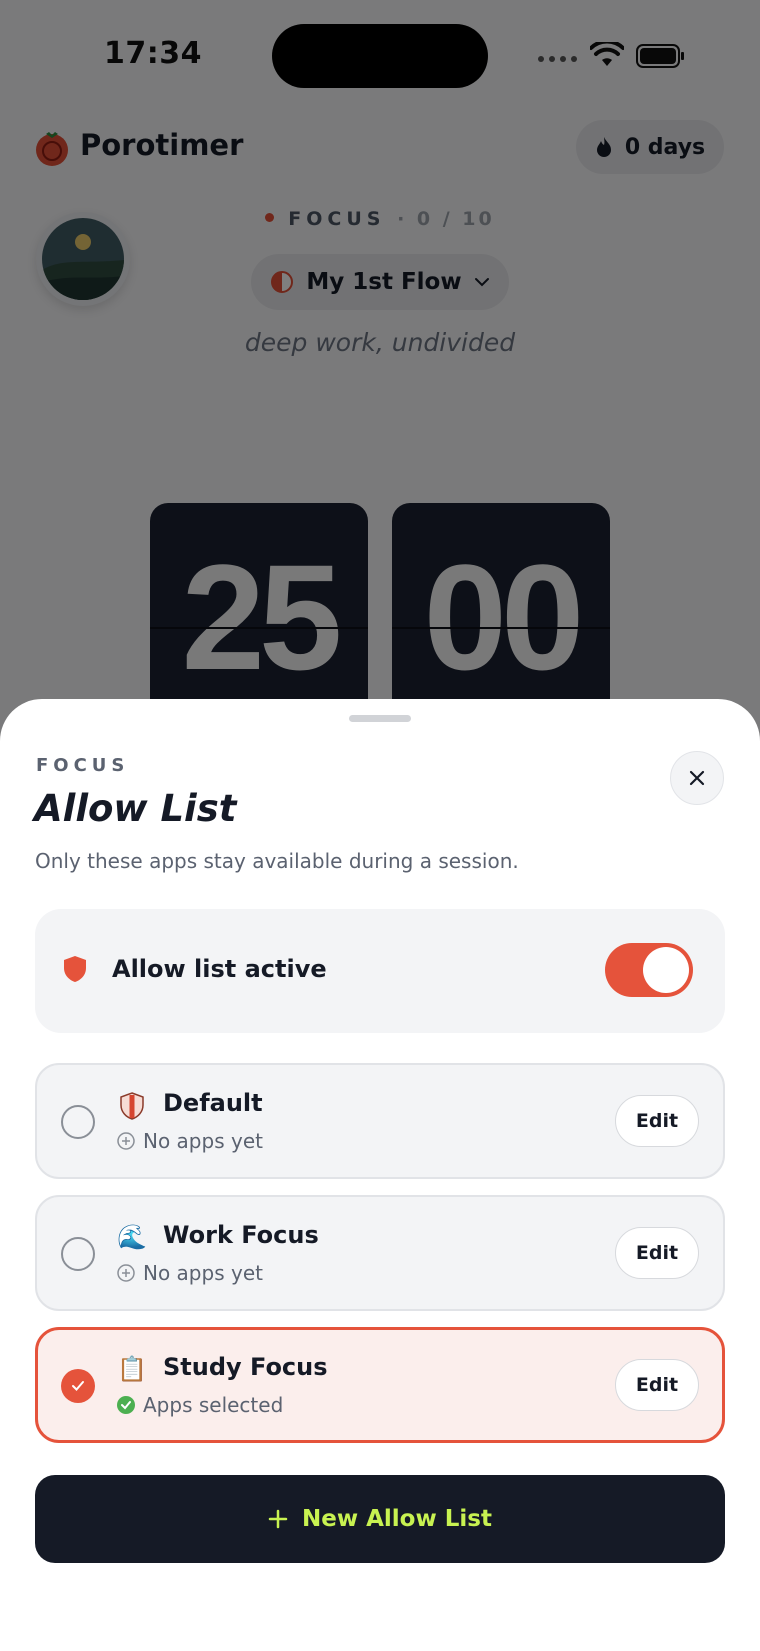  I want to click on shield-emoji-icon, so click(132, 1106).